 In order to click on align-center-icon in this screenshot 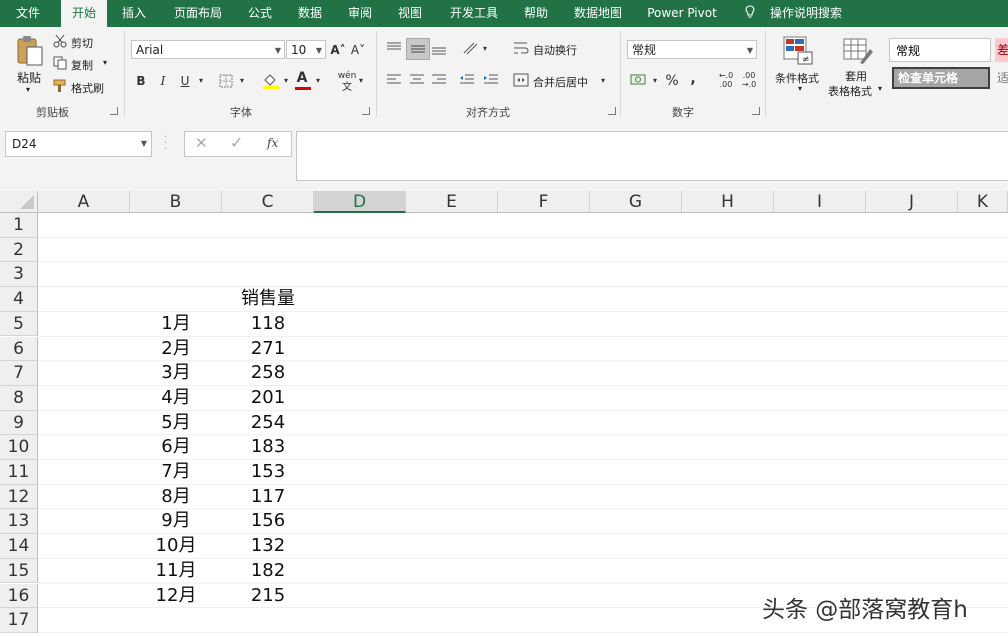, I will do `click(417, 80)`.